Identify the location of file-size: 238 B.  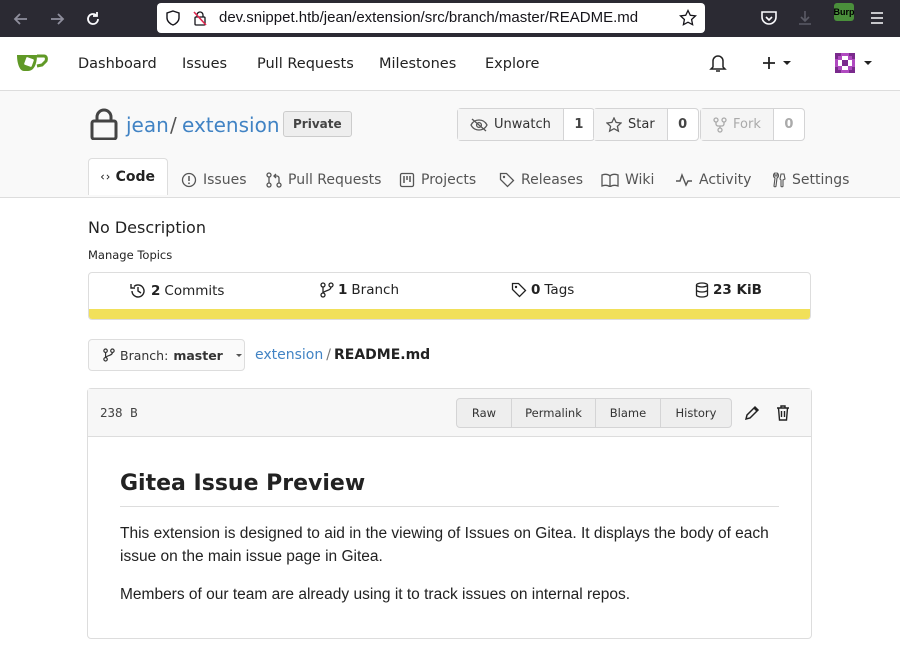
(119, 412).